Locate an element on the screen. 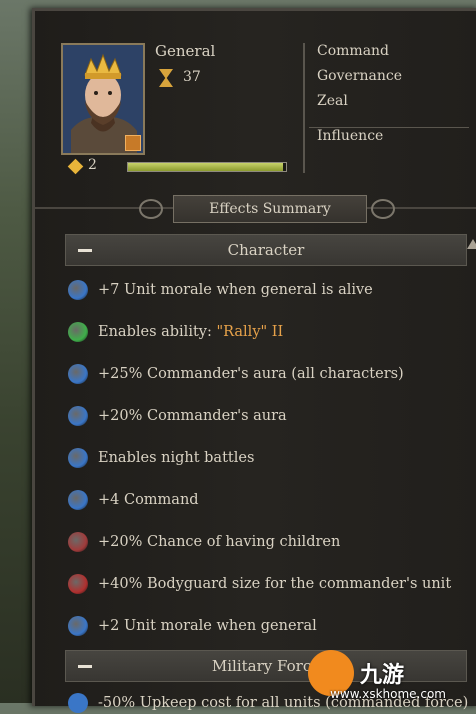  upkeep-icon is located at coordinates (78, 703).